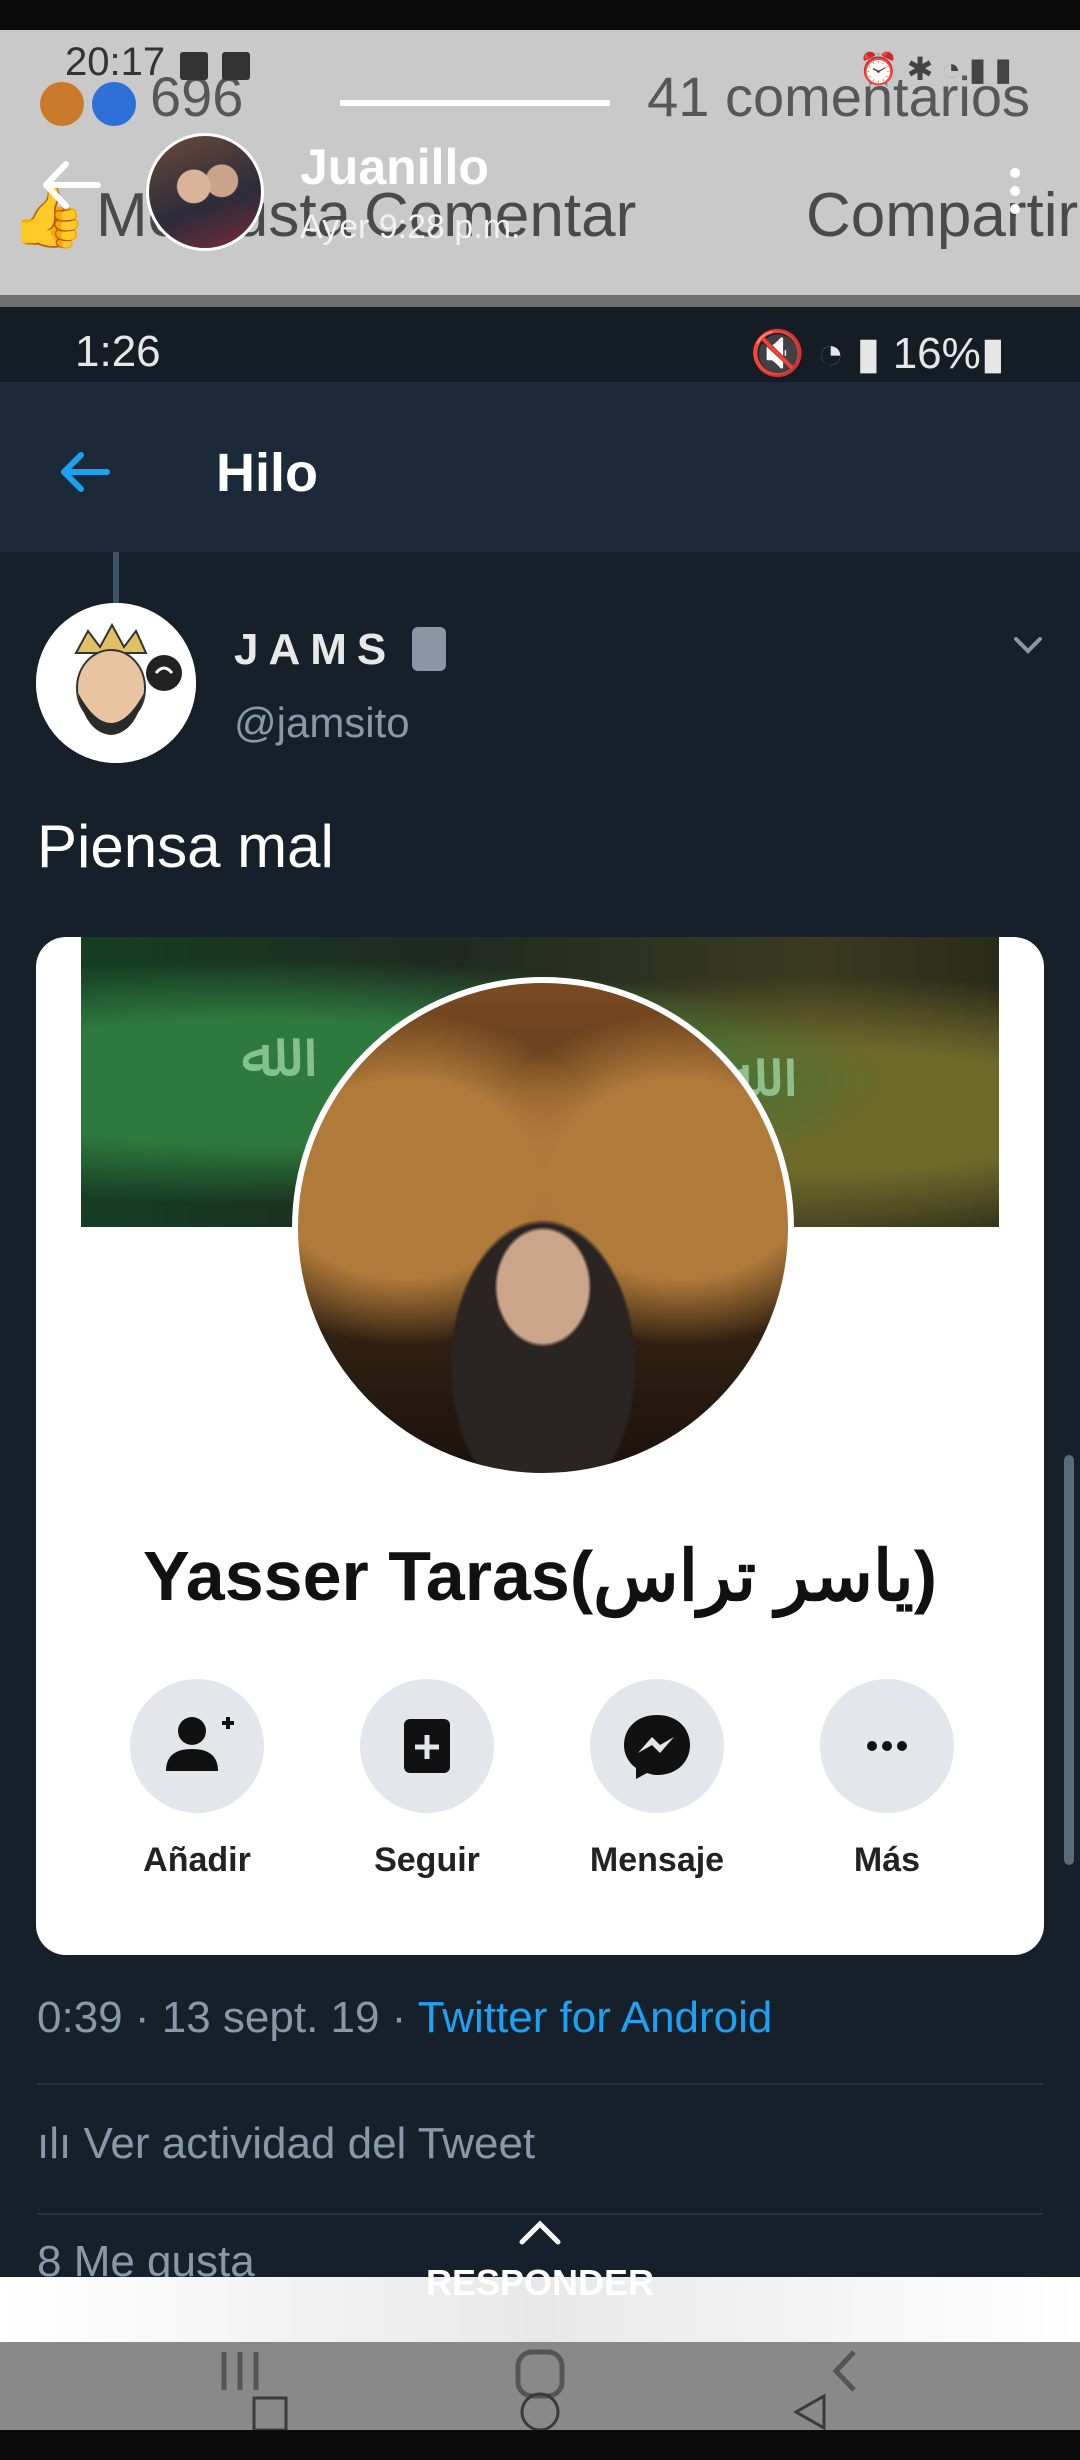  What do you see at coordinates (942, 215) in the screenshot?
I see `share-action: Compartir` at bounding box center [942, 215].